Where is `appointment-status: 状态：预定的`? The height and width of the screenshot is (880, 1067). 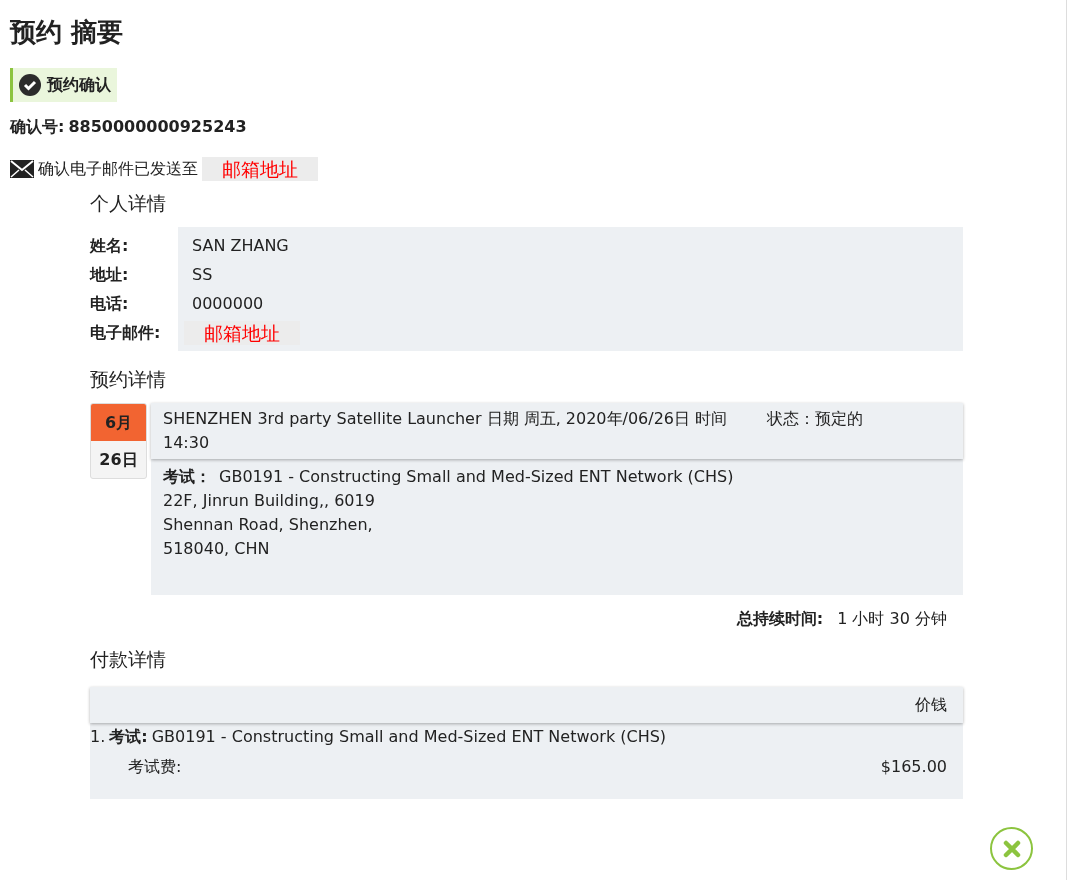 appointment-status: 状态：预定的 is located at coordinates (815, 419).